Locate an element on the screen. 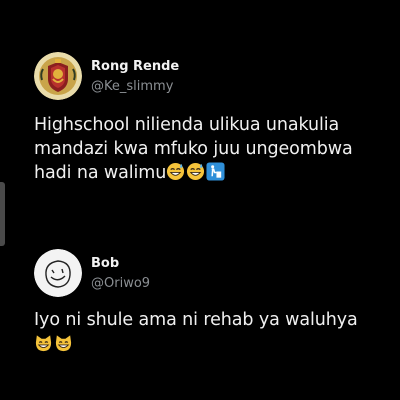 This screenshot has height=400, width=400. edge-scroll-tab is located at coordinates (2, 214).